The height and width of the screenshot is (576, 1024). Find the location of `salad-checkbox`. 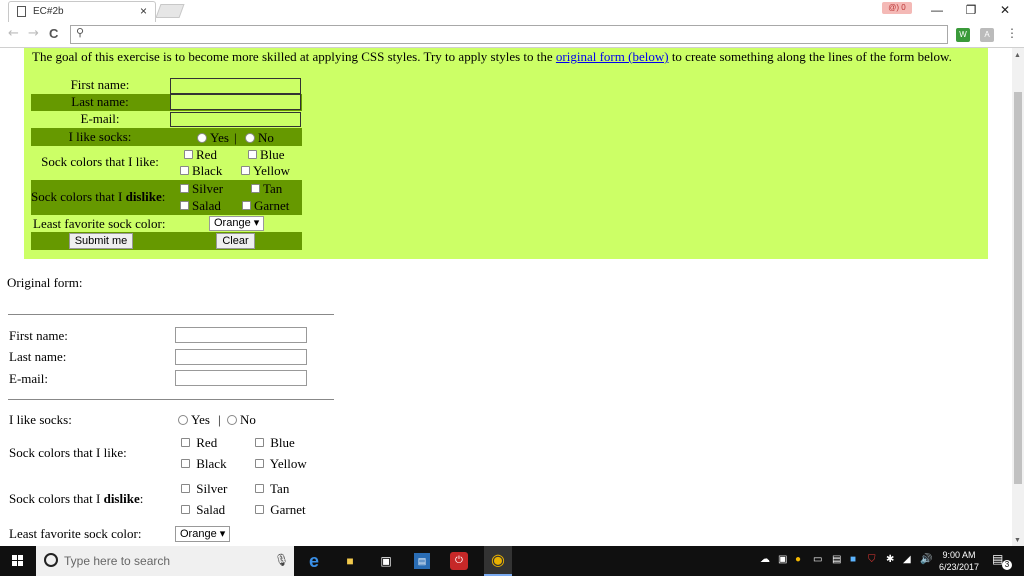

salad-checkbox is located at coordinates (184, 205).